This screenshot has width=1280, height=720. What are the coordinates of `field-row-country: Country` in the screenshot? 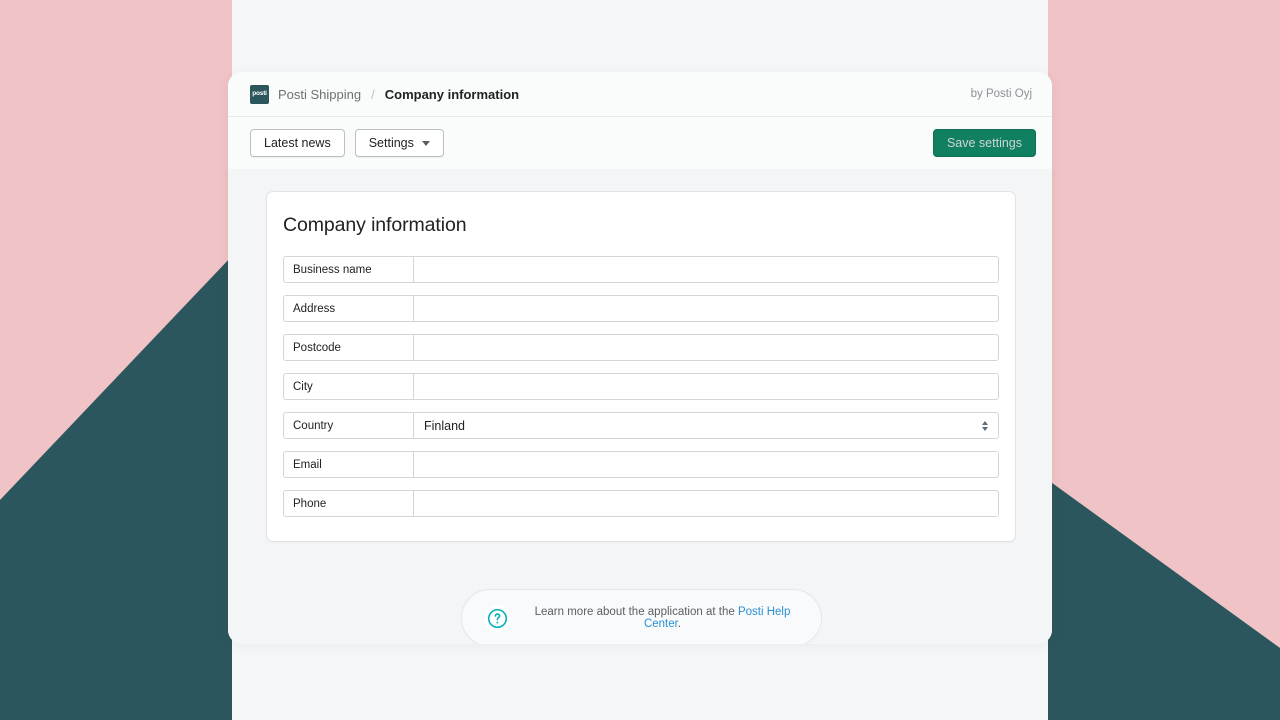 It's located at (641, 425).